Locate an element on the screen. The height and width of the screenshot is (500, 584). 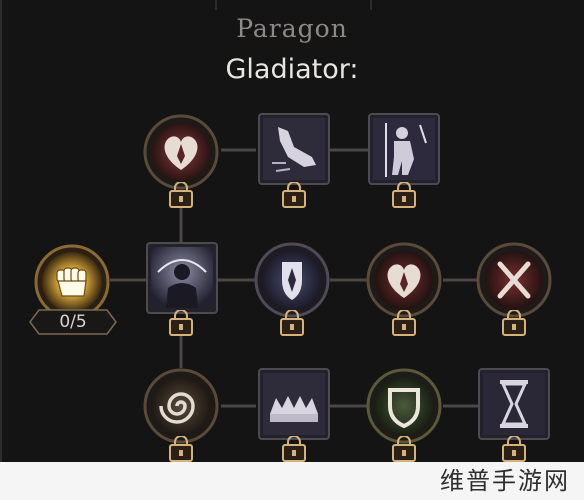
bear-trap-icon is located at coordinates (294, 404).